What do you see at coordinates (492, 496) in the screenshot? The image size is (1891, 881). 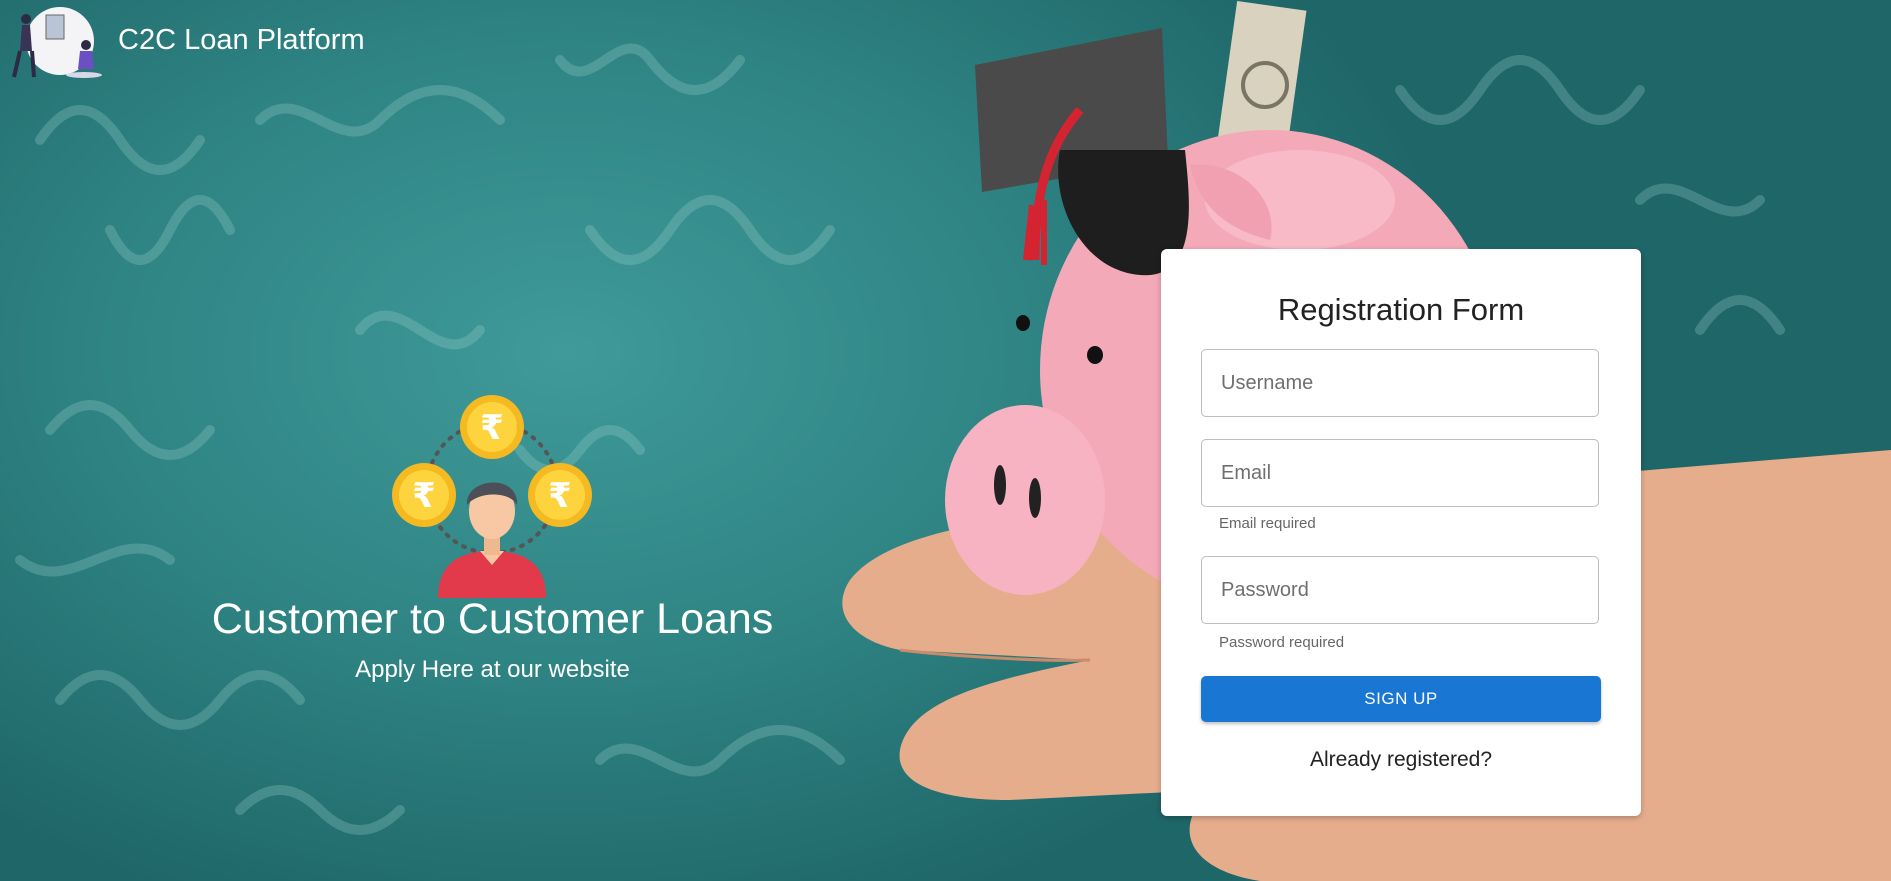 I see `lender-coins-icon: ₹ ₹ ₹` at bounding box center [492, 496].